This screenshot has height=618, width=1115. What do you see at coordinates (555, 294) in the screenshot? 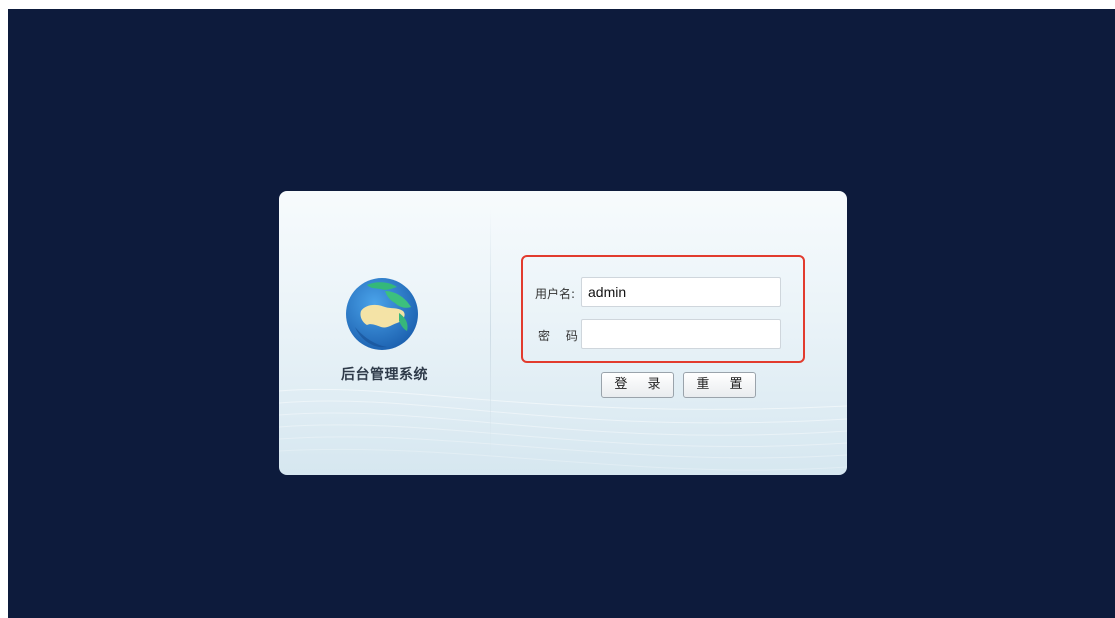
I see `username-label: 用户名:` at bounding box center [555, 294].